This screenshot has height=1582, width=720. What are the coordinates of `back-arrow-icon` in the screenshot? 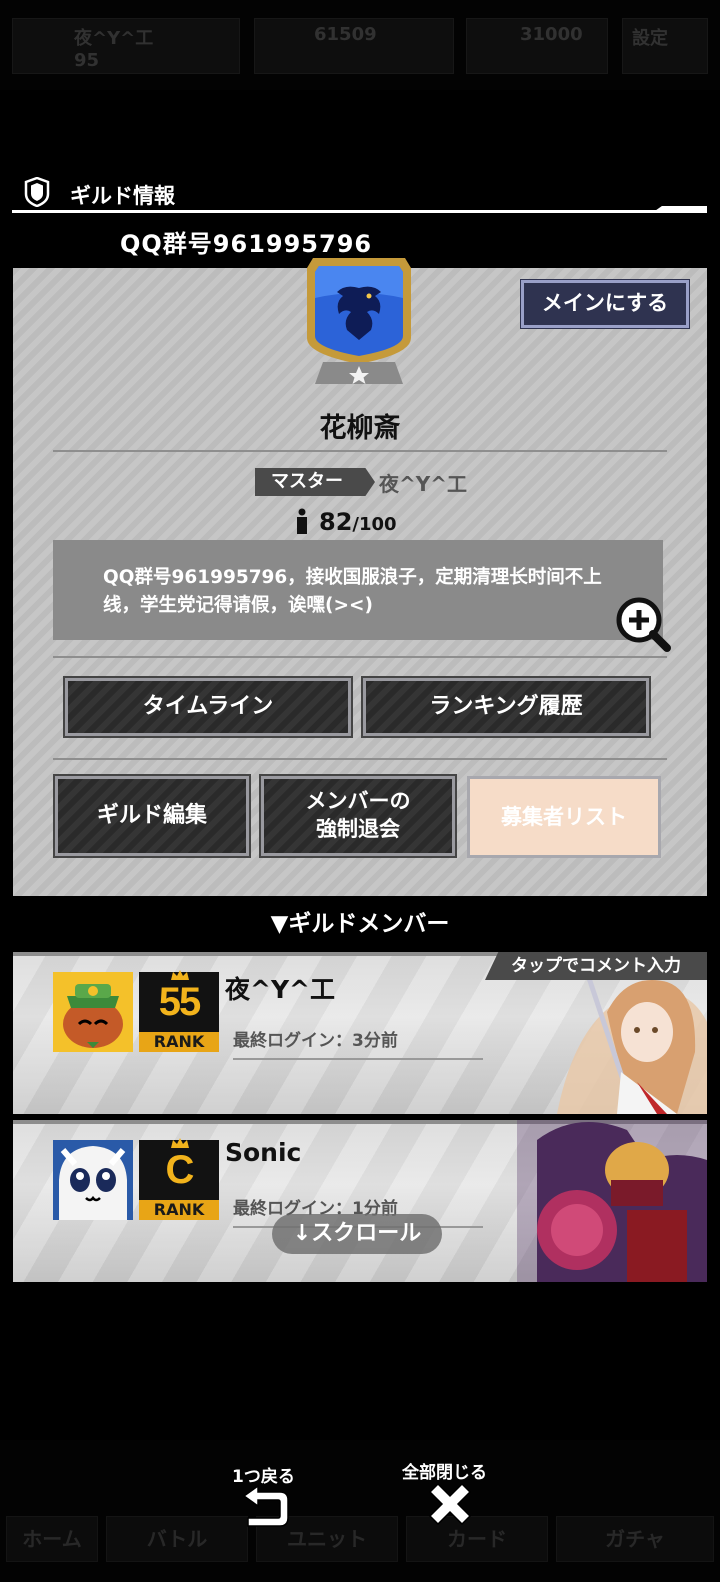 It's located at (266, 1507).